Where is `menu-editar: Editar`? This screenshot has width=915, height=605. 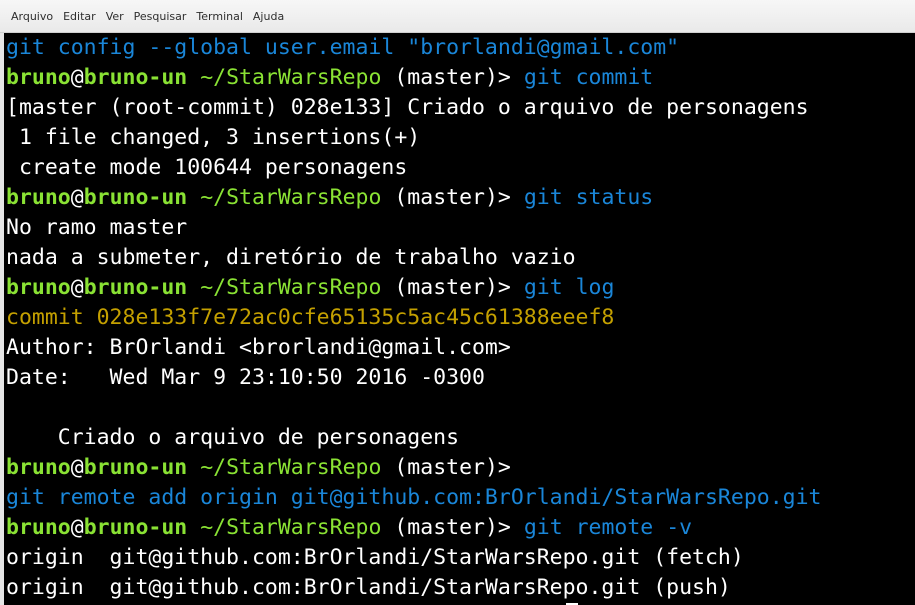
menu-editar: Editar is located at coordinates (79, 16).